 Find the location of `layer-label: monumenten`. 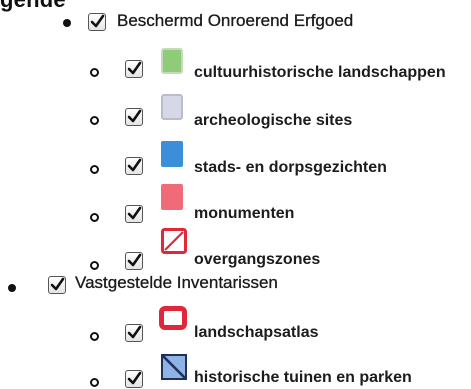

layer-label: monumenten is located at coordinates (244, 213).